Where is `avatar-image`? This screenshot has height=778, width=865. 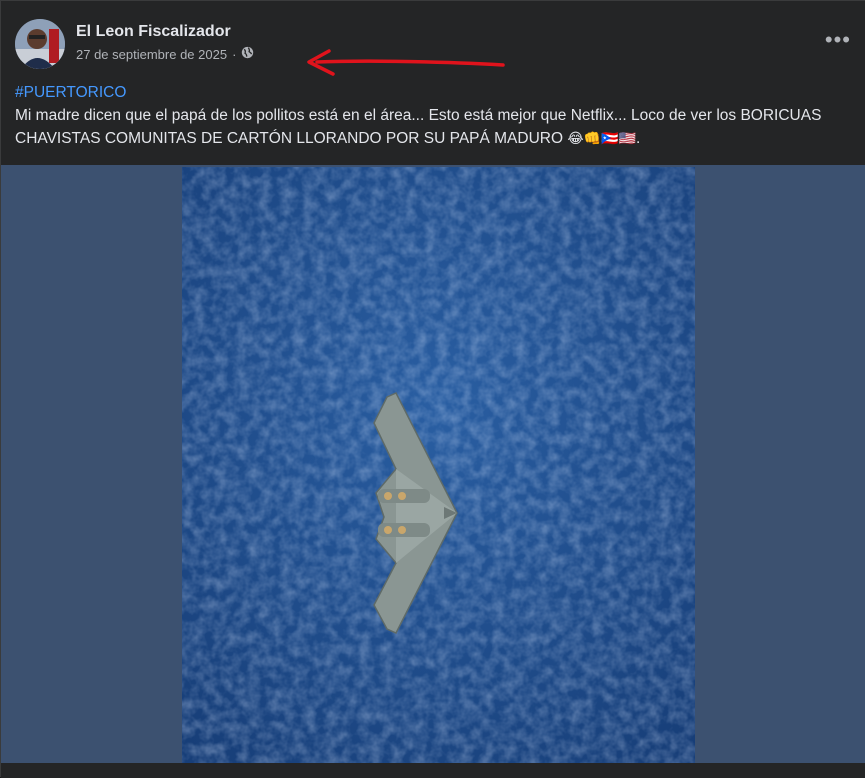 avatar-image is located at coordinates (40, 44).